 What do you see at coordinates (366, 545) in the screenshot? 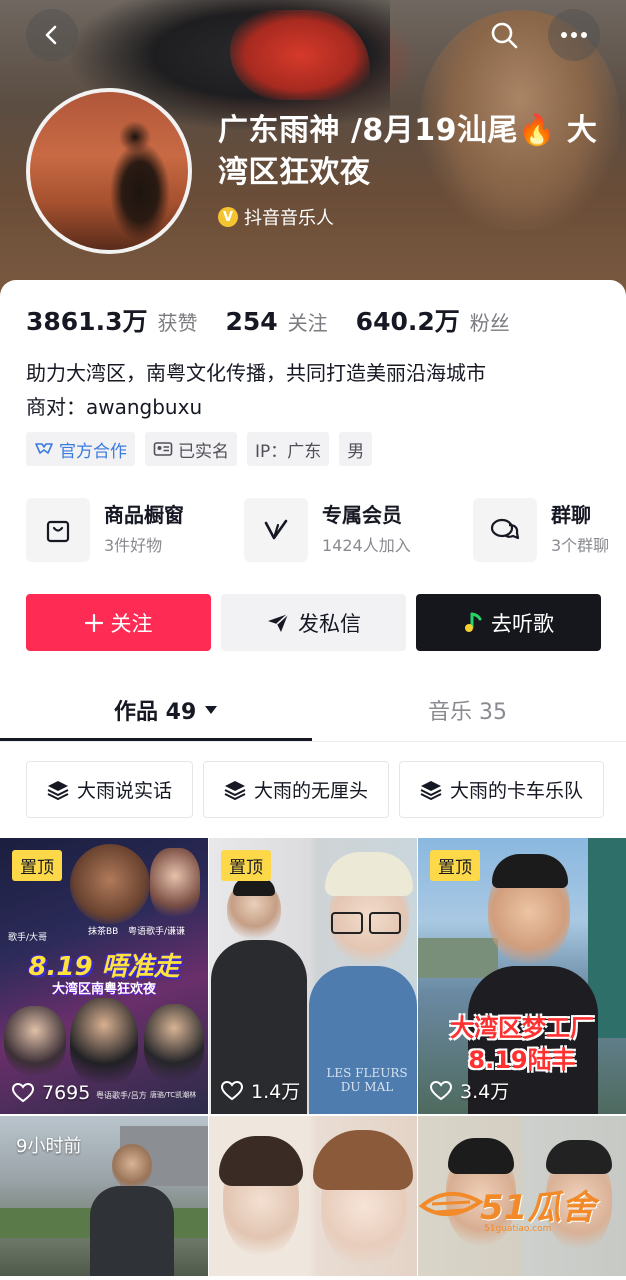
I see `feature-subtitle: 1424人加入` at bounding box center [366, 545].